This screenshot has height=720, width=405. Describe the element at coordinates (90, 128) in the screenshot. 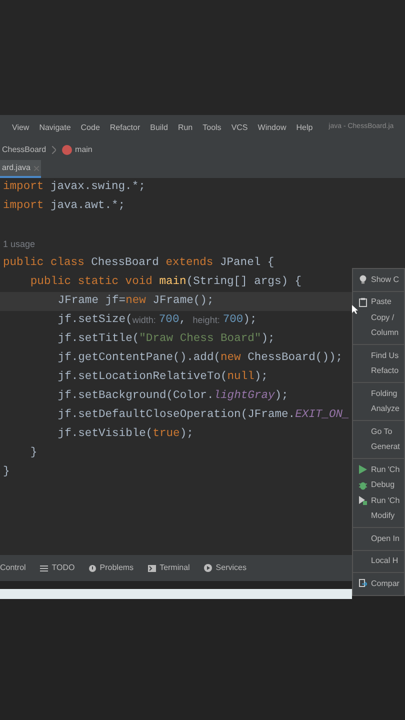

I see `menu-item: Code` at that location.